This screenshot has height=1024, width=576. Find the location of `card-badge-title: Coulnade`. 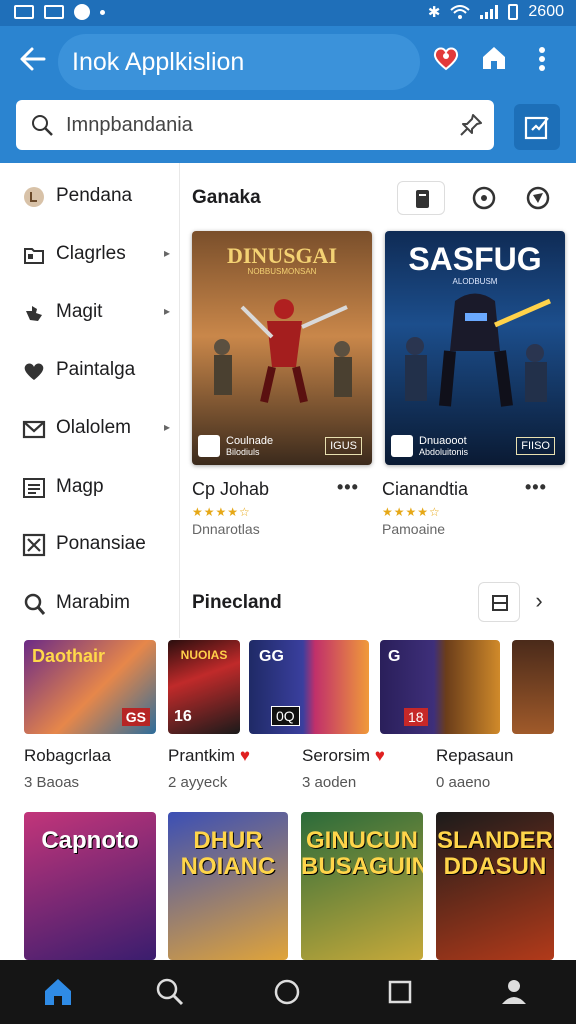

card-badge-title: Coulnade is located at coordinates (250, 441).